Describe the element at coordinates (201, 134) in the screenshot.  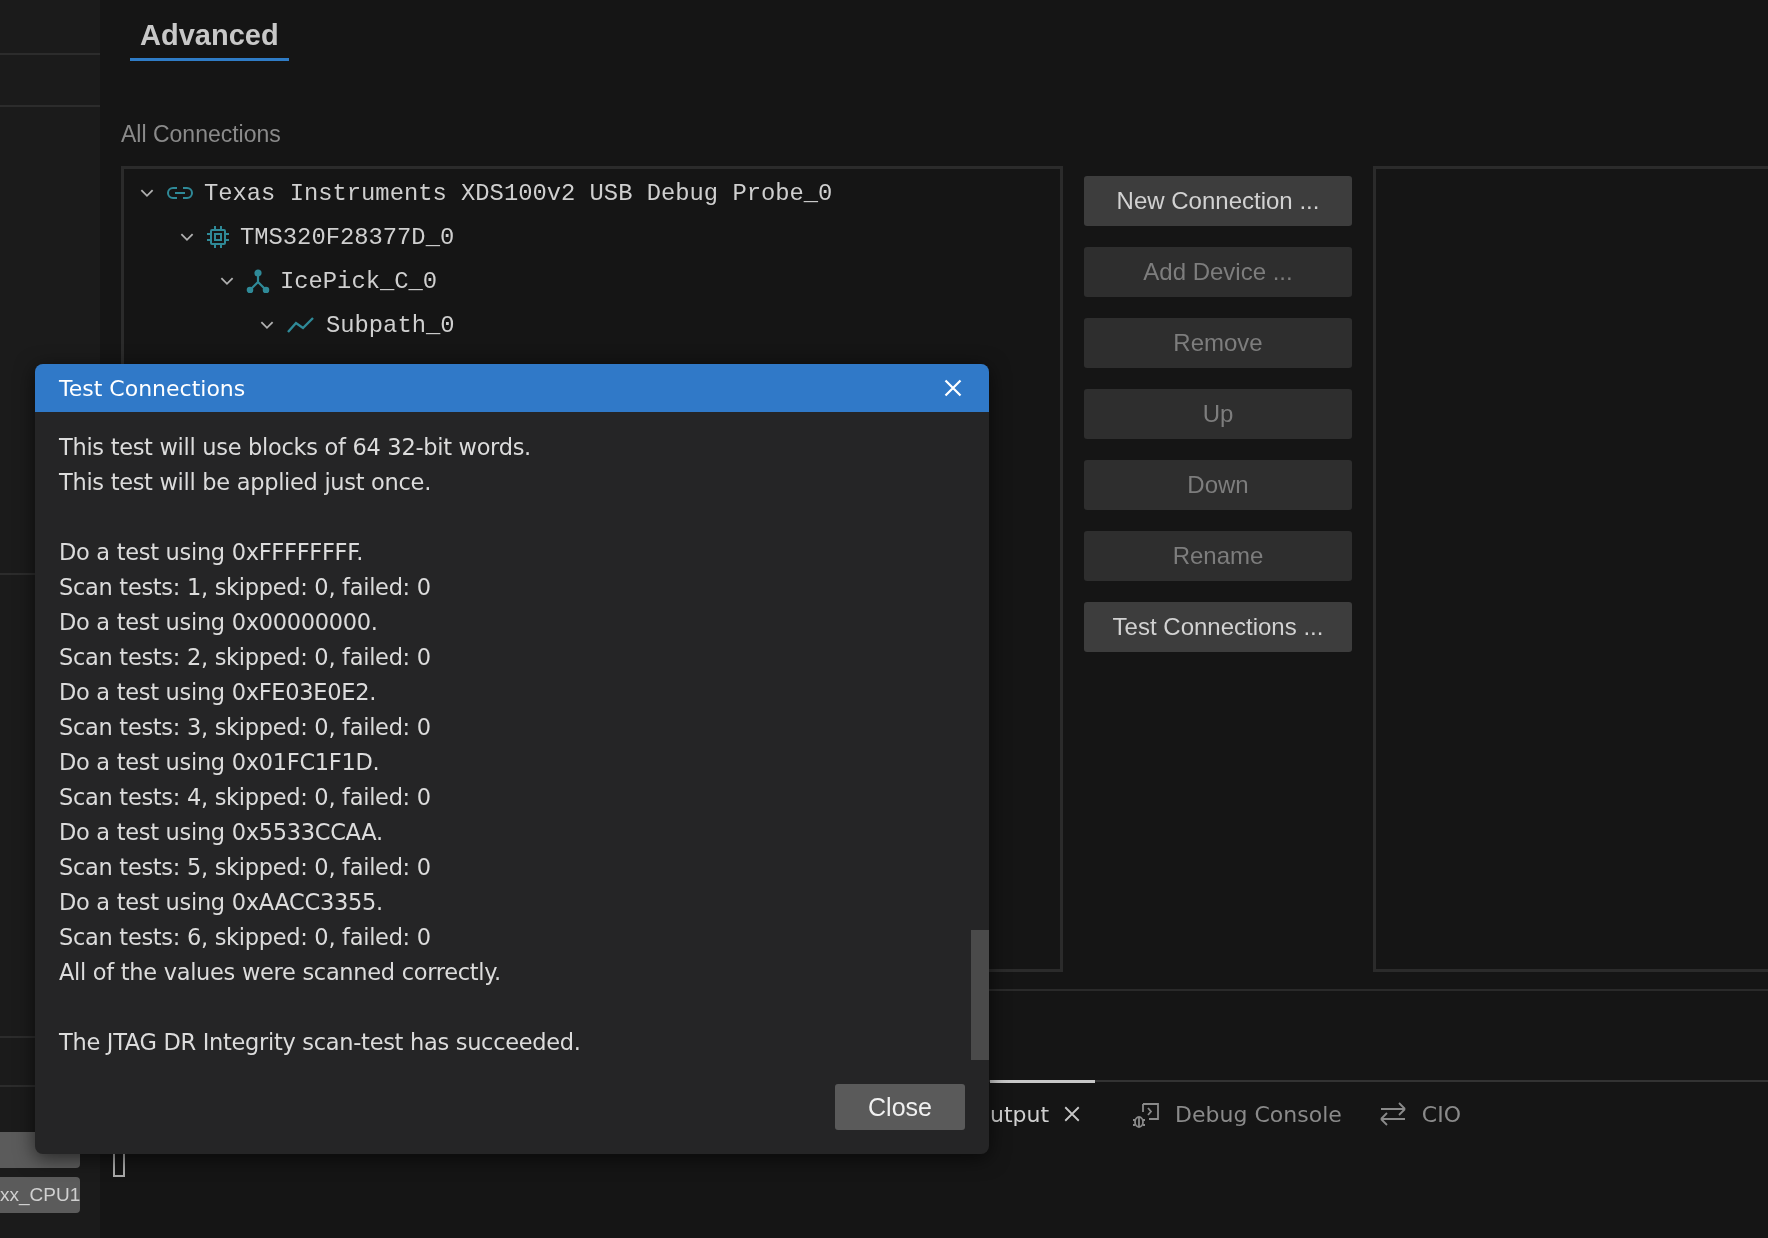
I see `section-title: All Connections` at that location.